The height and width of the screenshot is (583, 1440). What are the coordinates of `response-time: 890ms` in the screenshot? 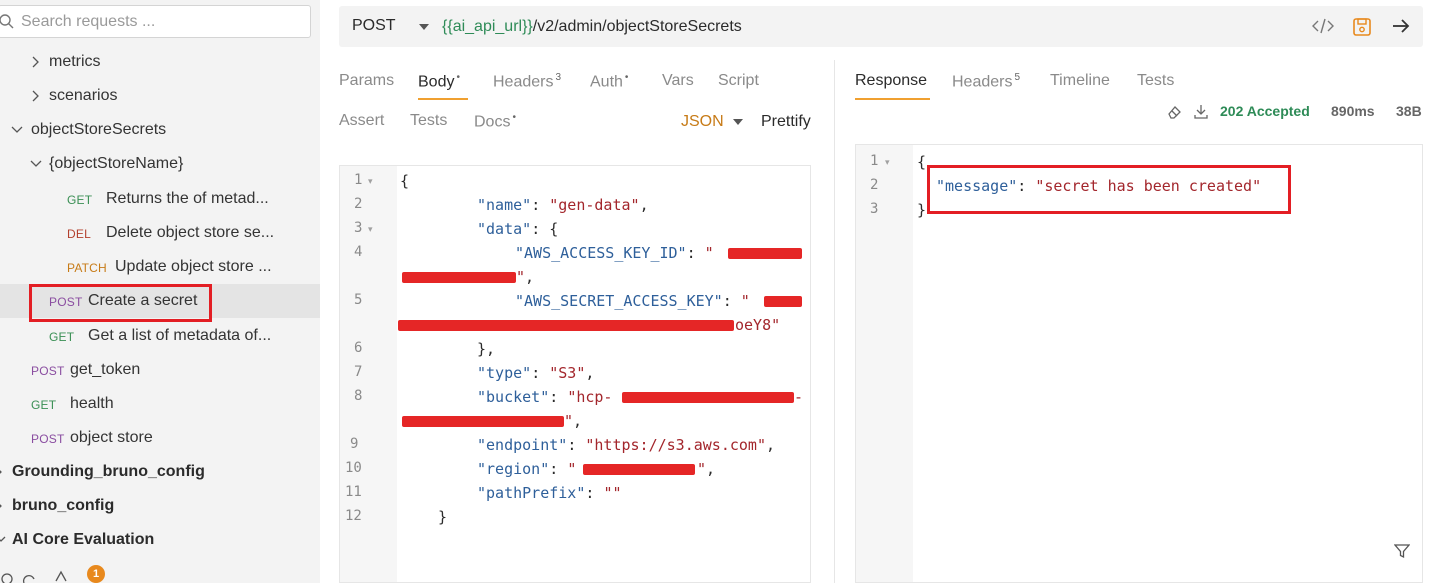 It's located at (1353, 111).